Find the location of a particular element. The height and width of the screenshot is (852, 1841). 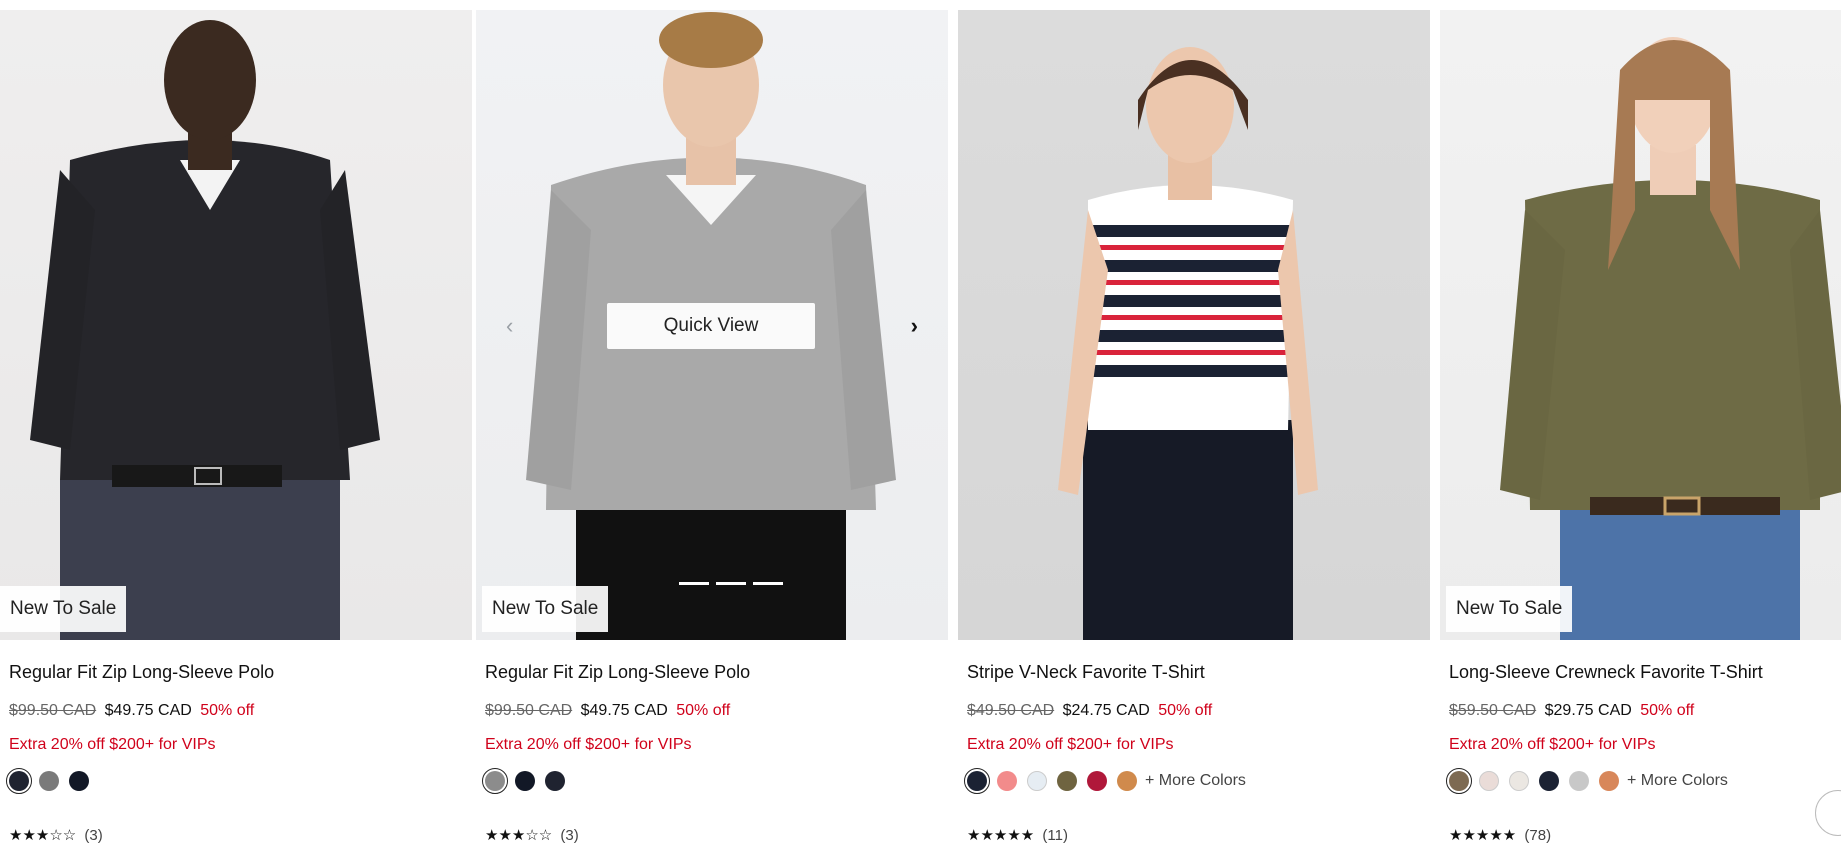

quick-view-button: Quick View is located at coordinates (711, 326).